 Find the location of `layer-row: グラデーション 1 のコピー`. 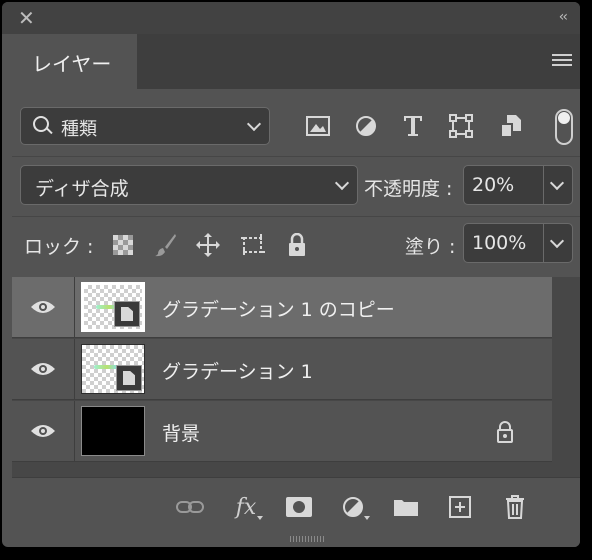

layer-row: グラデーション 1 のコピー is located at coordinates (282, 307).